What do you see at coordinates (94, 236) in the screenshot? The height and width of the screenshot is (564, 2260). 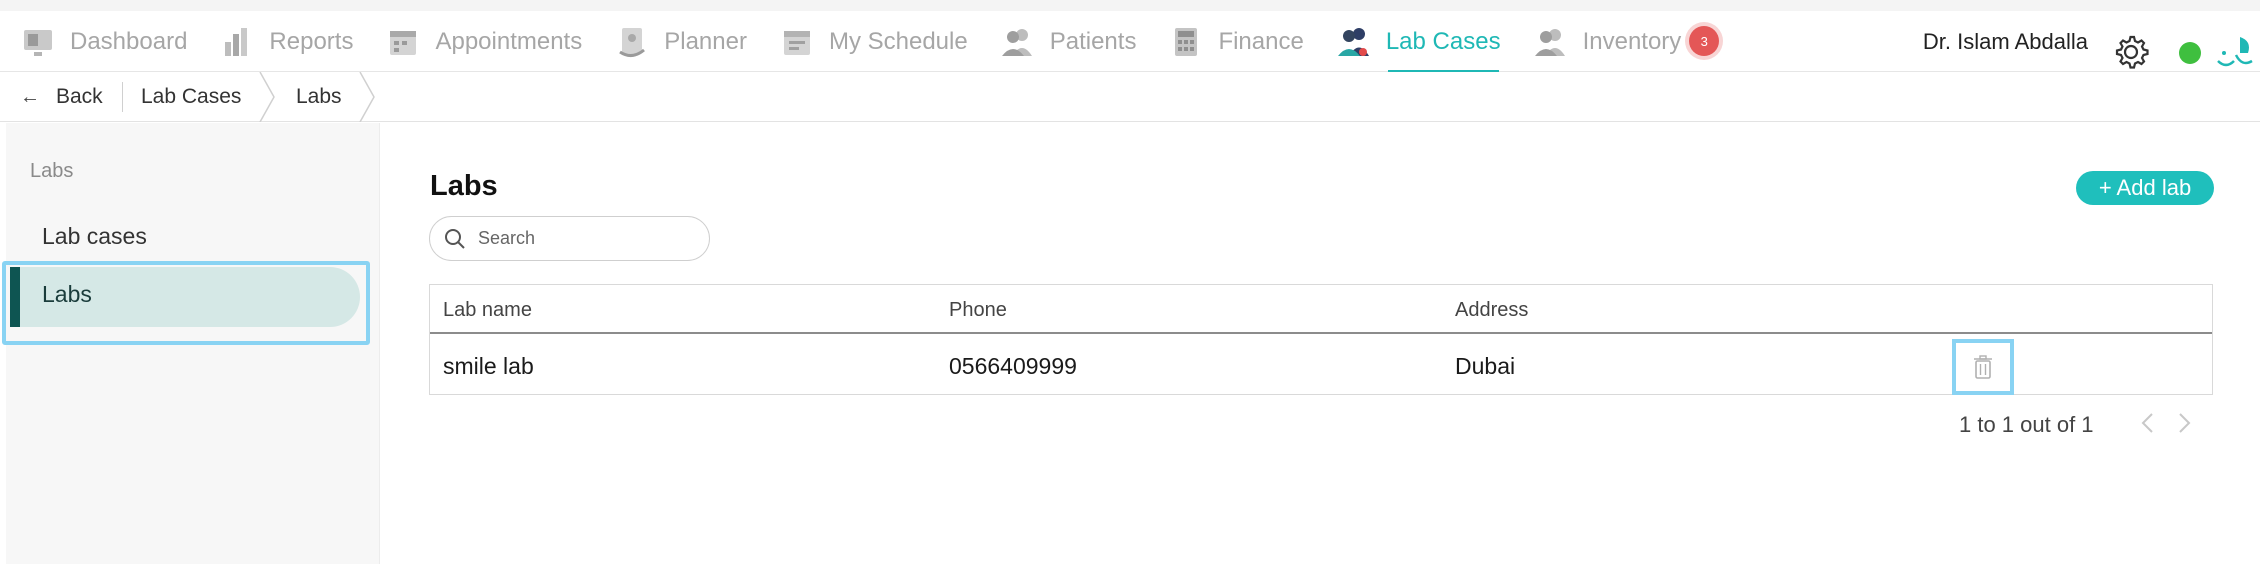 I see `sidebar-item-lab-cases: Lab cases` at bounding box center [94, 236].